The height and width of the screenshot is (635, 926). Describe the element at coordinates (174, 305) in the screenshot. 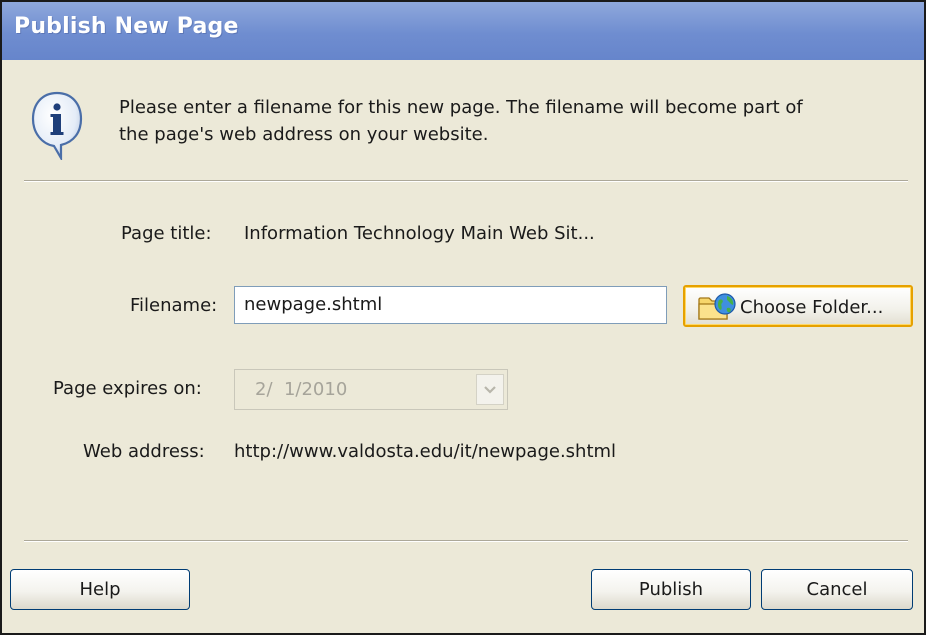

I see `filename-label: Filename:` at that location.